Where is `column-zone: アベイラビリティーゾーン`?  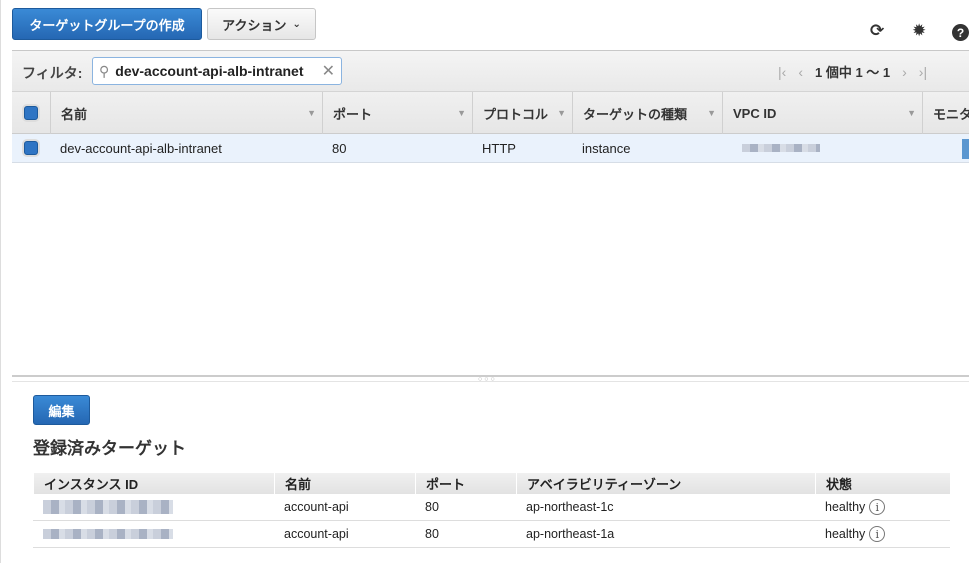
column-zone: アベイラビリティーゾーン is located at coordinates (665, 483).